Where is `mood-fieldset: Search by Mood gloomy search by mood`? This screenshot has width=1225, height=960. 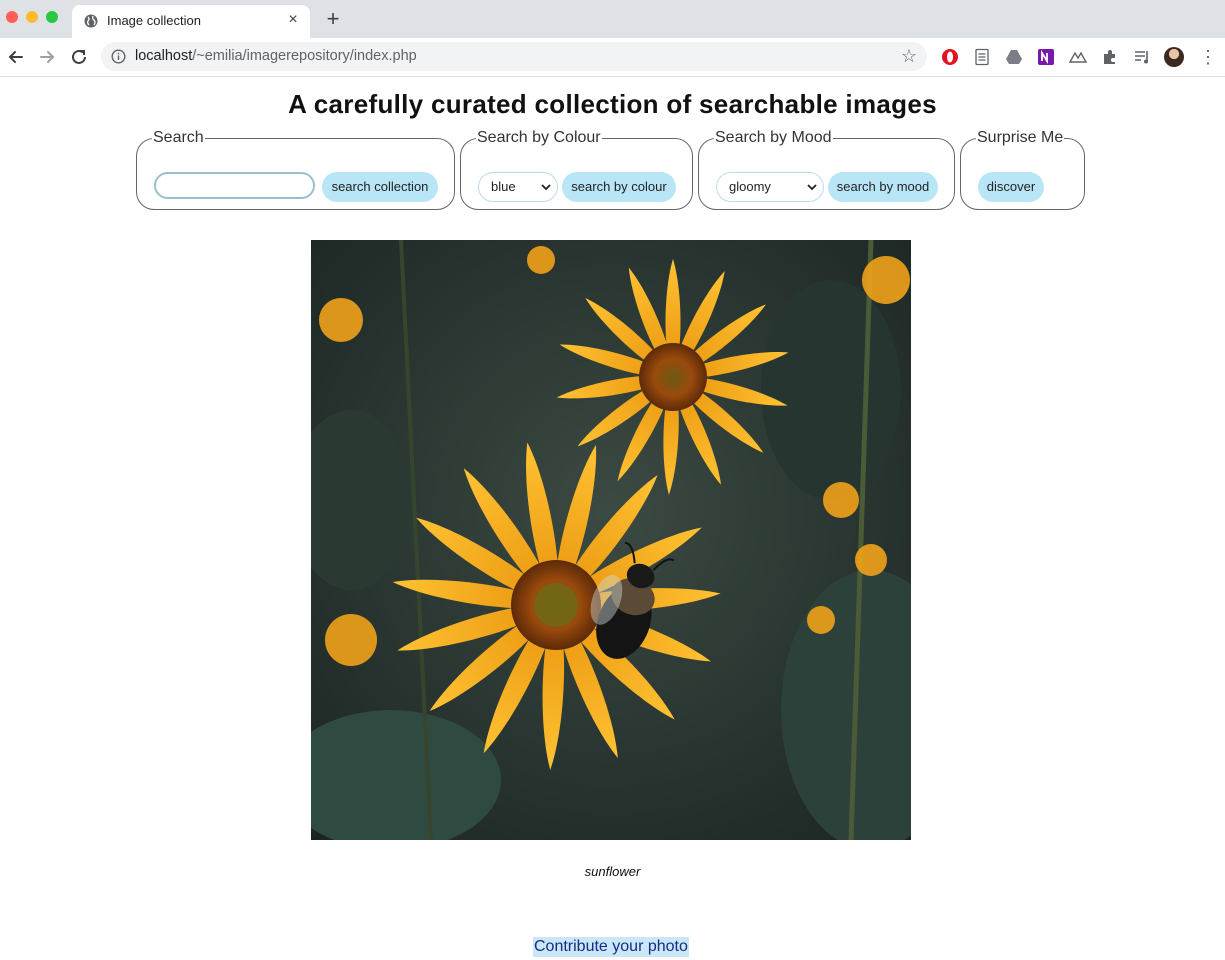
mood-fieldset: Search by Mood gloomy search by mood is located at coordinates (826, 169).